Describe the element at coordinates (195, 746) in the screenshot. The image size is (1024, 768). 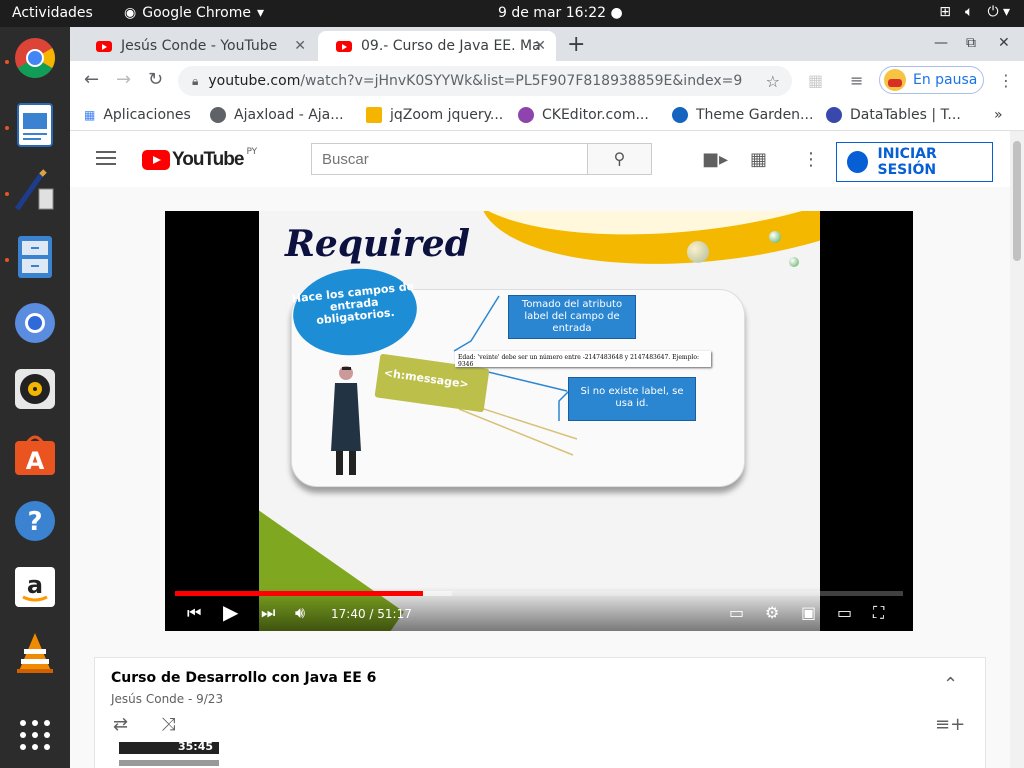
I see `thumbnail-duration: 35:45` at that location.